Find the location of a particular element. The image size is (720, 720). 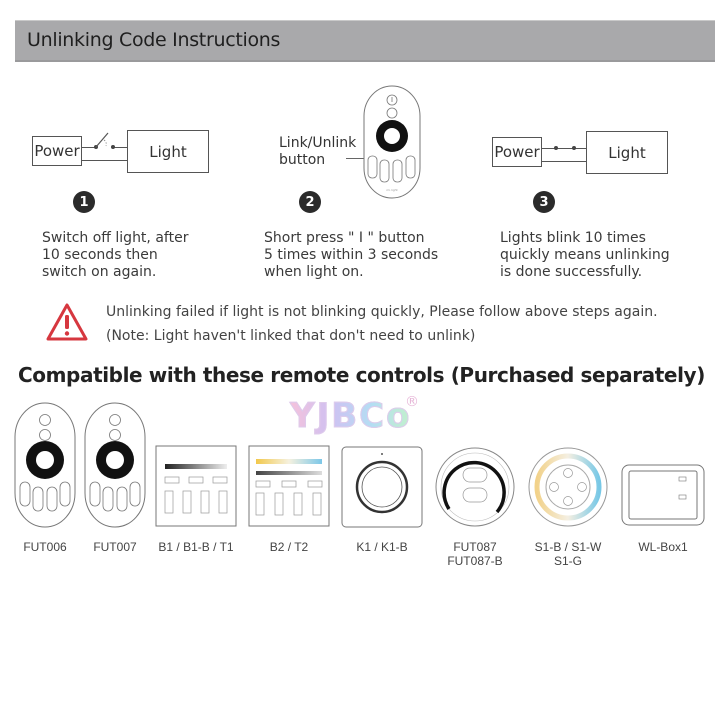

step-number-badge: 2 is located at coordinates (310, 202).